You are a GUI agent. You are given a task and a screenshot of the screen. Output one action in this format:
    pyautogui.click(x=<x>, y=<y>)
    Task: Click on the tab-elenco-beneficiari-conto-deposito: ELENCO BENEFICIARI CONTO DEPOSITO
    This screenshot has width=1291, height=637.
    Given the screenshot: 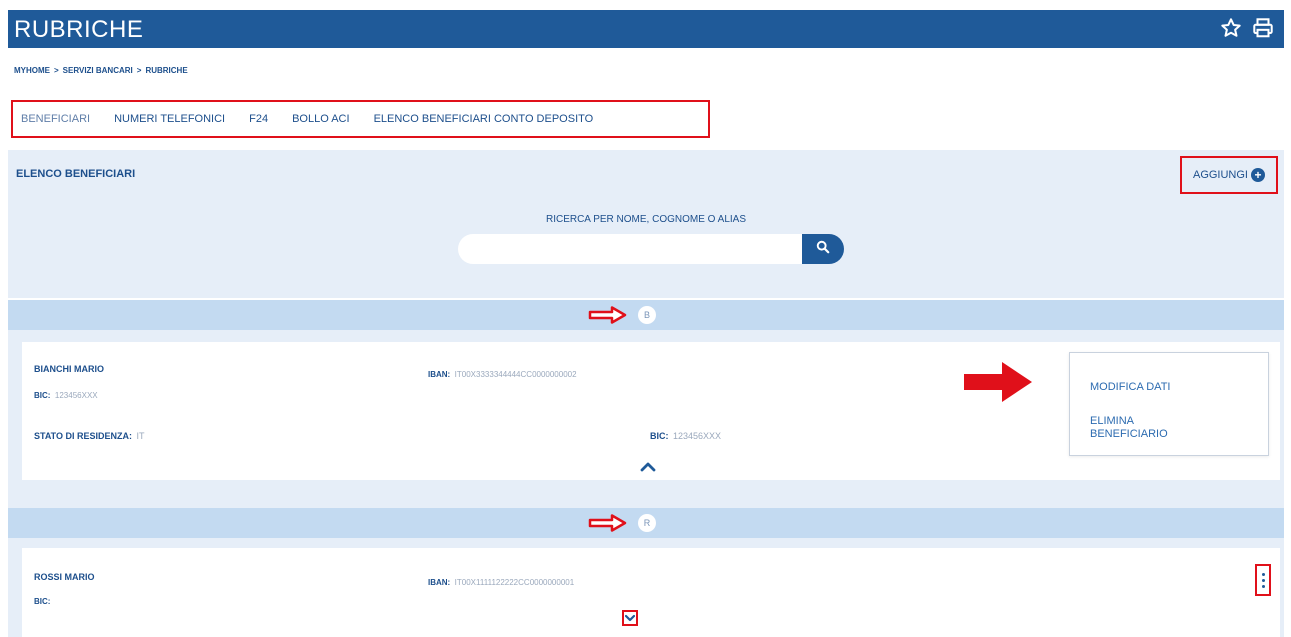 What is the action you would take?
    pyautogui.click(x=484, y=119)
    